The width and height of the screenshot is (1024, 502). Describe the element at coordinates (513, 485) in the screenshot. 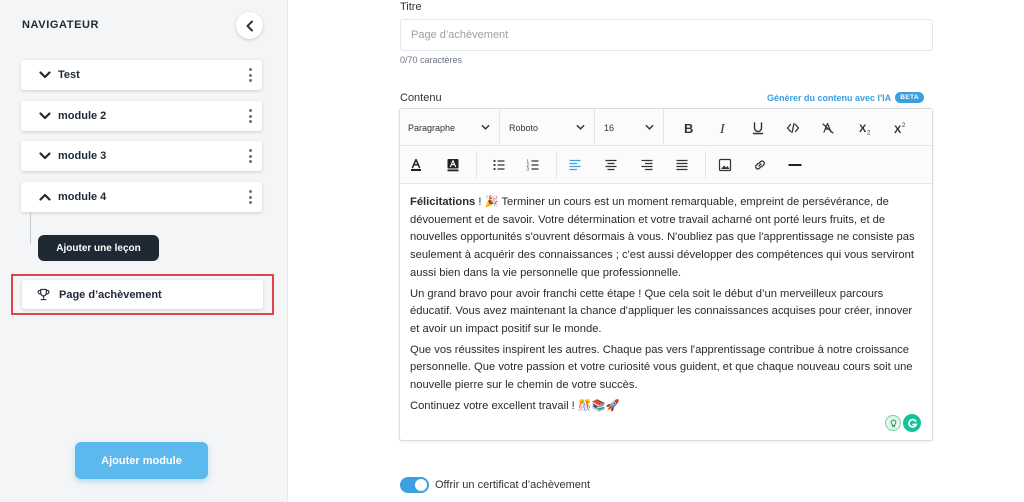

I see `certificate-toggle-label: Offrir un certificat d’achèvement` at that location.